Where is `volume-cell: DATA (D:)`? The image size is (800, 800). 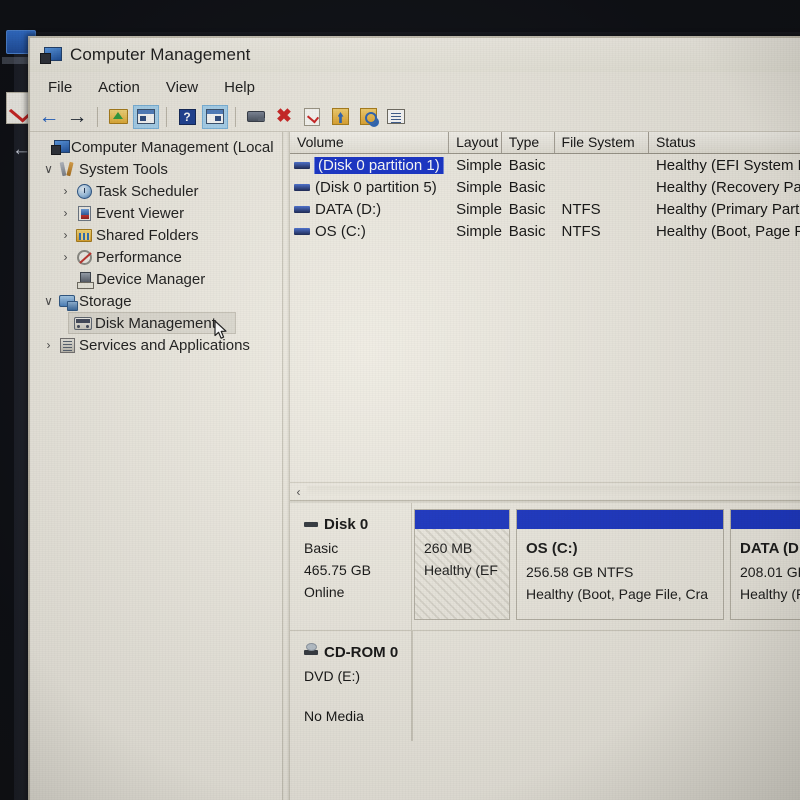 volume-cell: DATA (D:) is located at coordinates (369, 209).